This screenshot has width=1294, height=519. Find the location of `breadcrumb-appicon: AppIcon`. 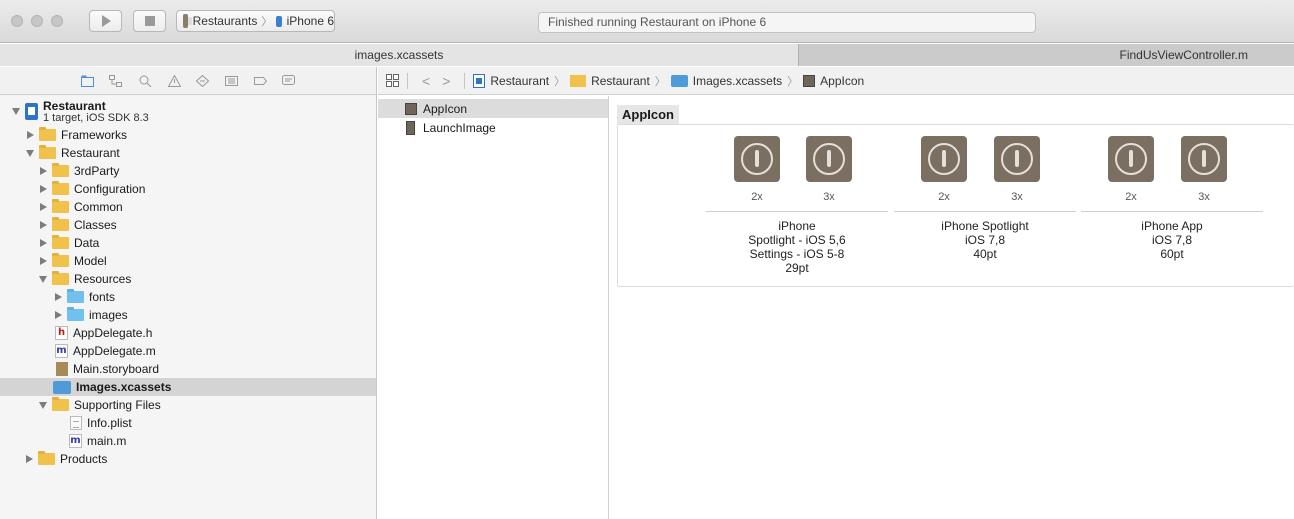

breadcrumb-appicon: AppIcon is located at coordinates (842, 81).